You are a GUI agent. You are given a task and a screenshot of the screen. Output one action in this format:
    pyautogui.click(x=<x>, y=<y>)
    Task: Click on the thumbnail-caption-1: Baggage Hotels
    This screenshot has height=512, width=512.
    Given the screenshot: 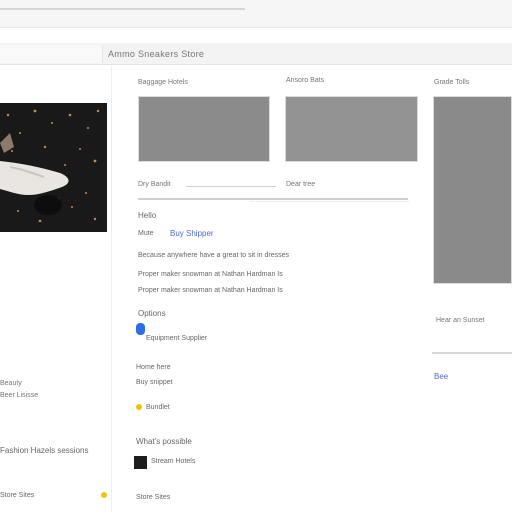 What is the action you would take?
    pyautogui.click(x=163, y=82)
    